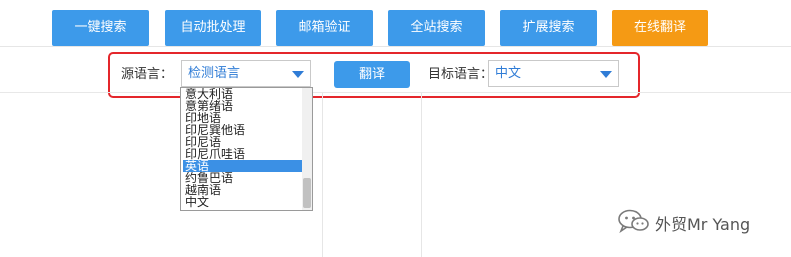  Describe the element at coordinates (242, 94) in the screenshot. I see `language-option: 意大利语` at that location.